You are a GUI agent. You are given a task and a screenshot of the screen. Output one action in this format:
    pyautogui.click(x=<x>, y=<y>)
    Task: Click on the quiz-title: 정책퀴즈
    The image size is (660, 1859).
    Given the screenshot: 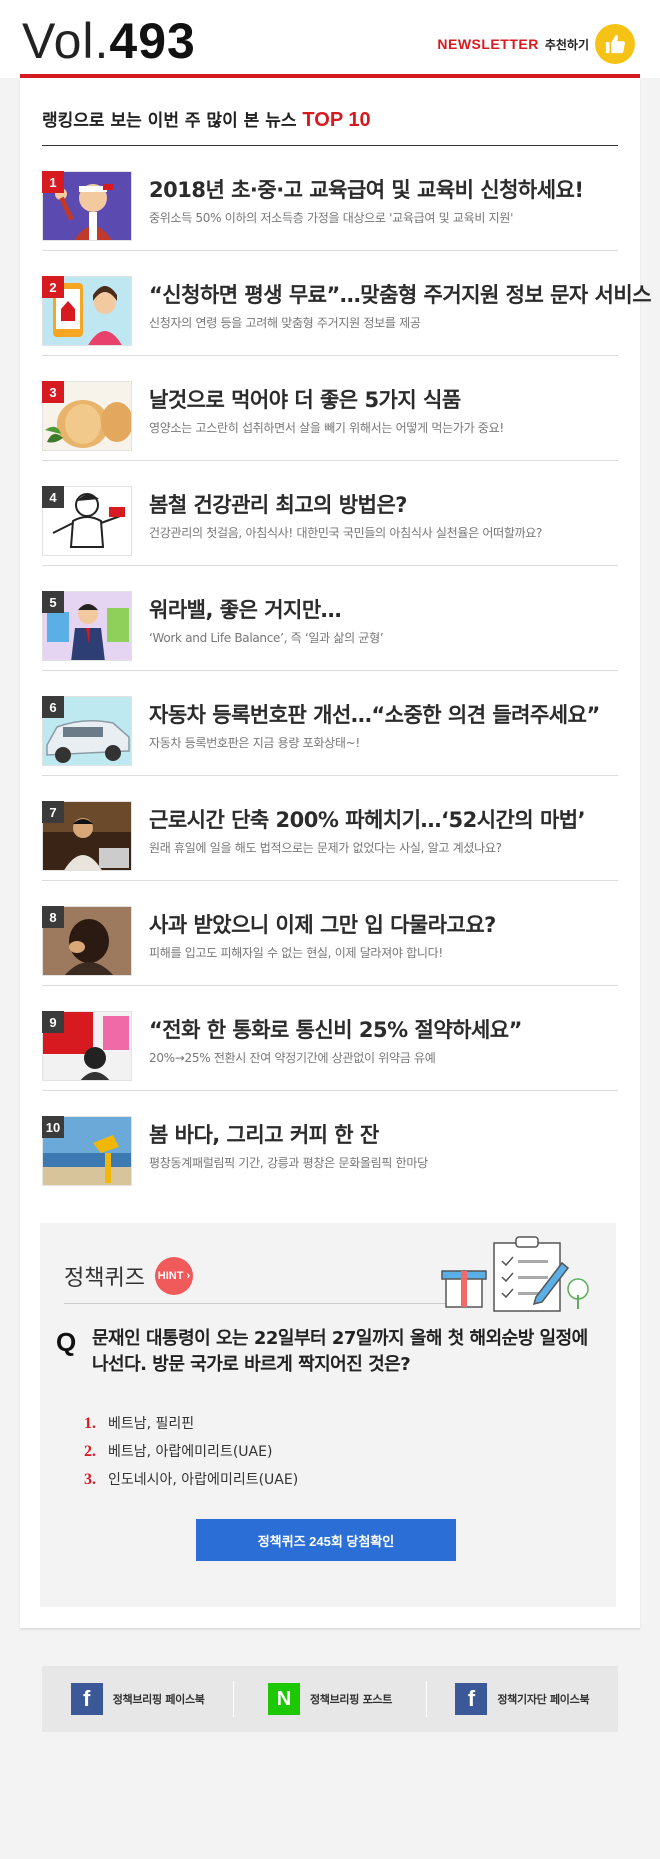 What is the action you would take?
    pyautogui.click(x=104, y=1278)
    